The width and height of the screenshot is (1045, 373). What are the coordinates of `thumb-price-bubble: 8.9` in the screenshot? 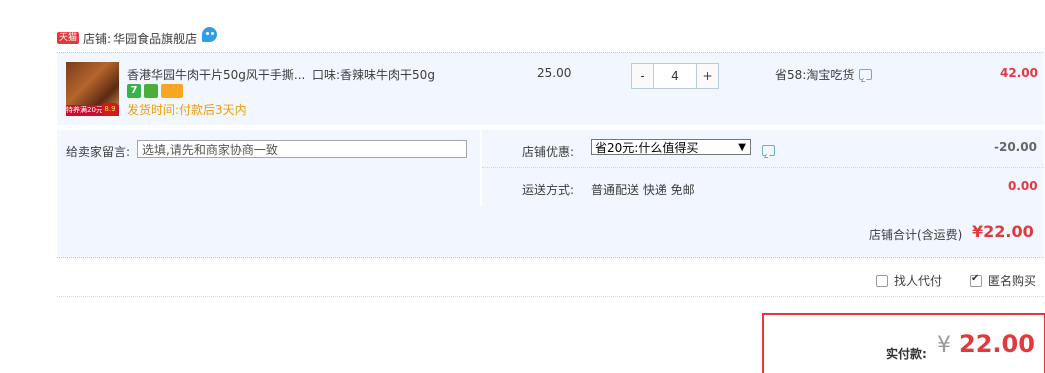 It's located at (110, 109).